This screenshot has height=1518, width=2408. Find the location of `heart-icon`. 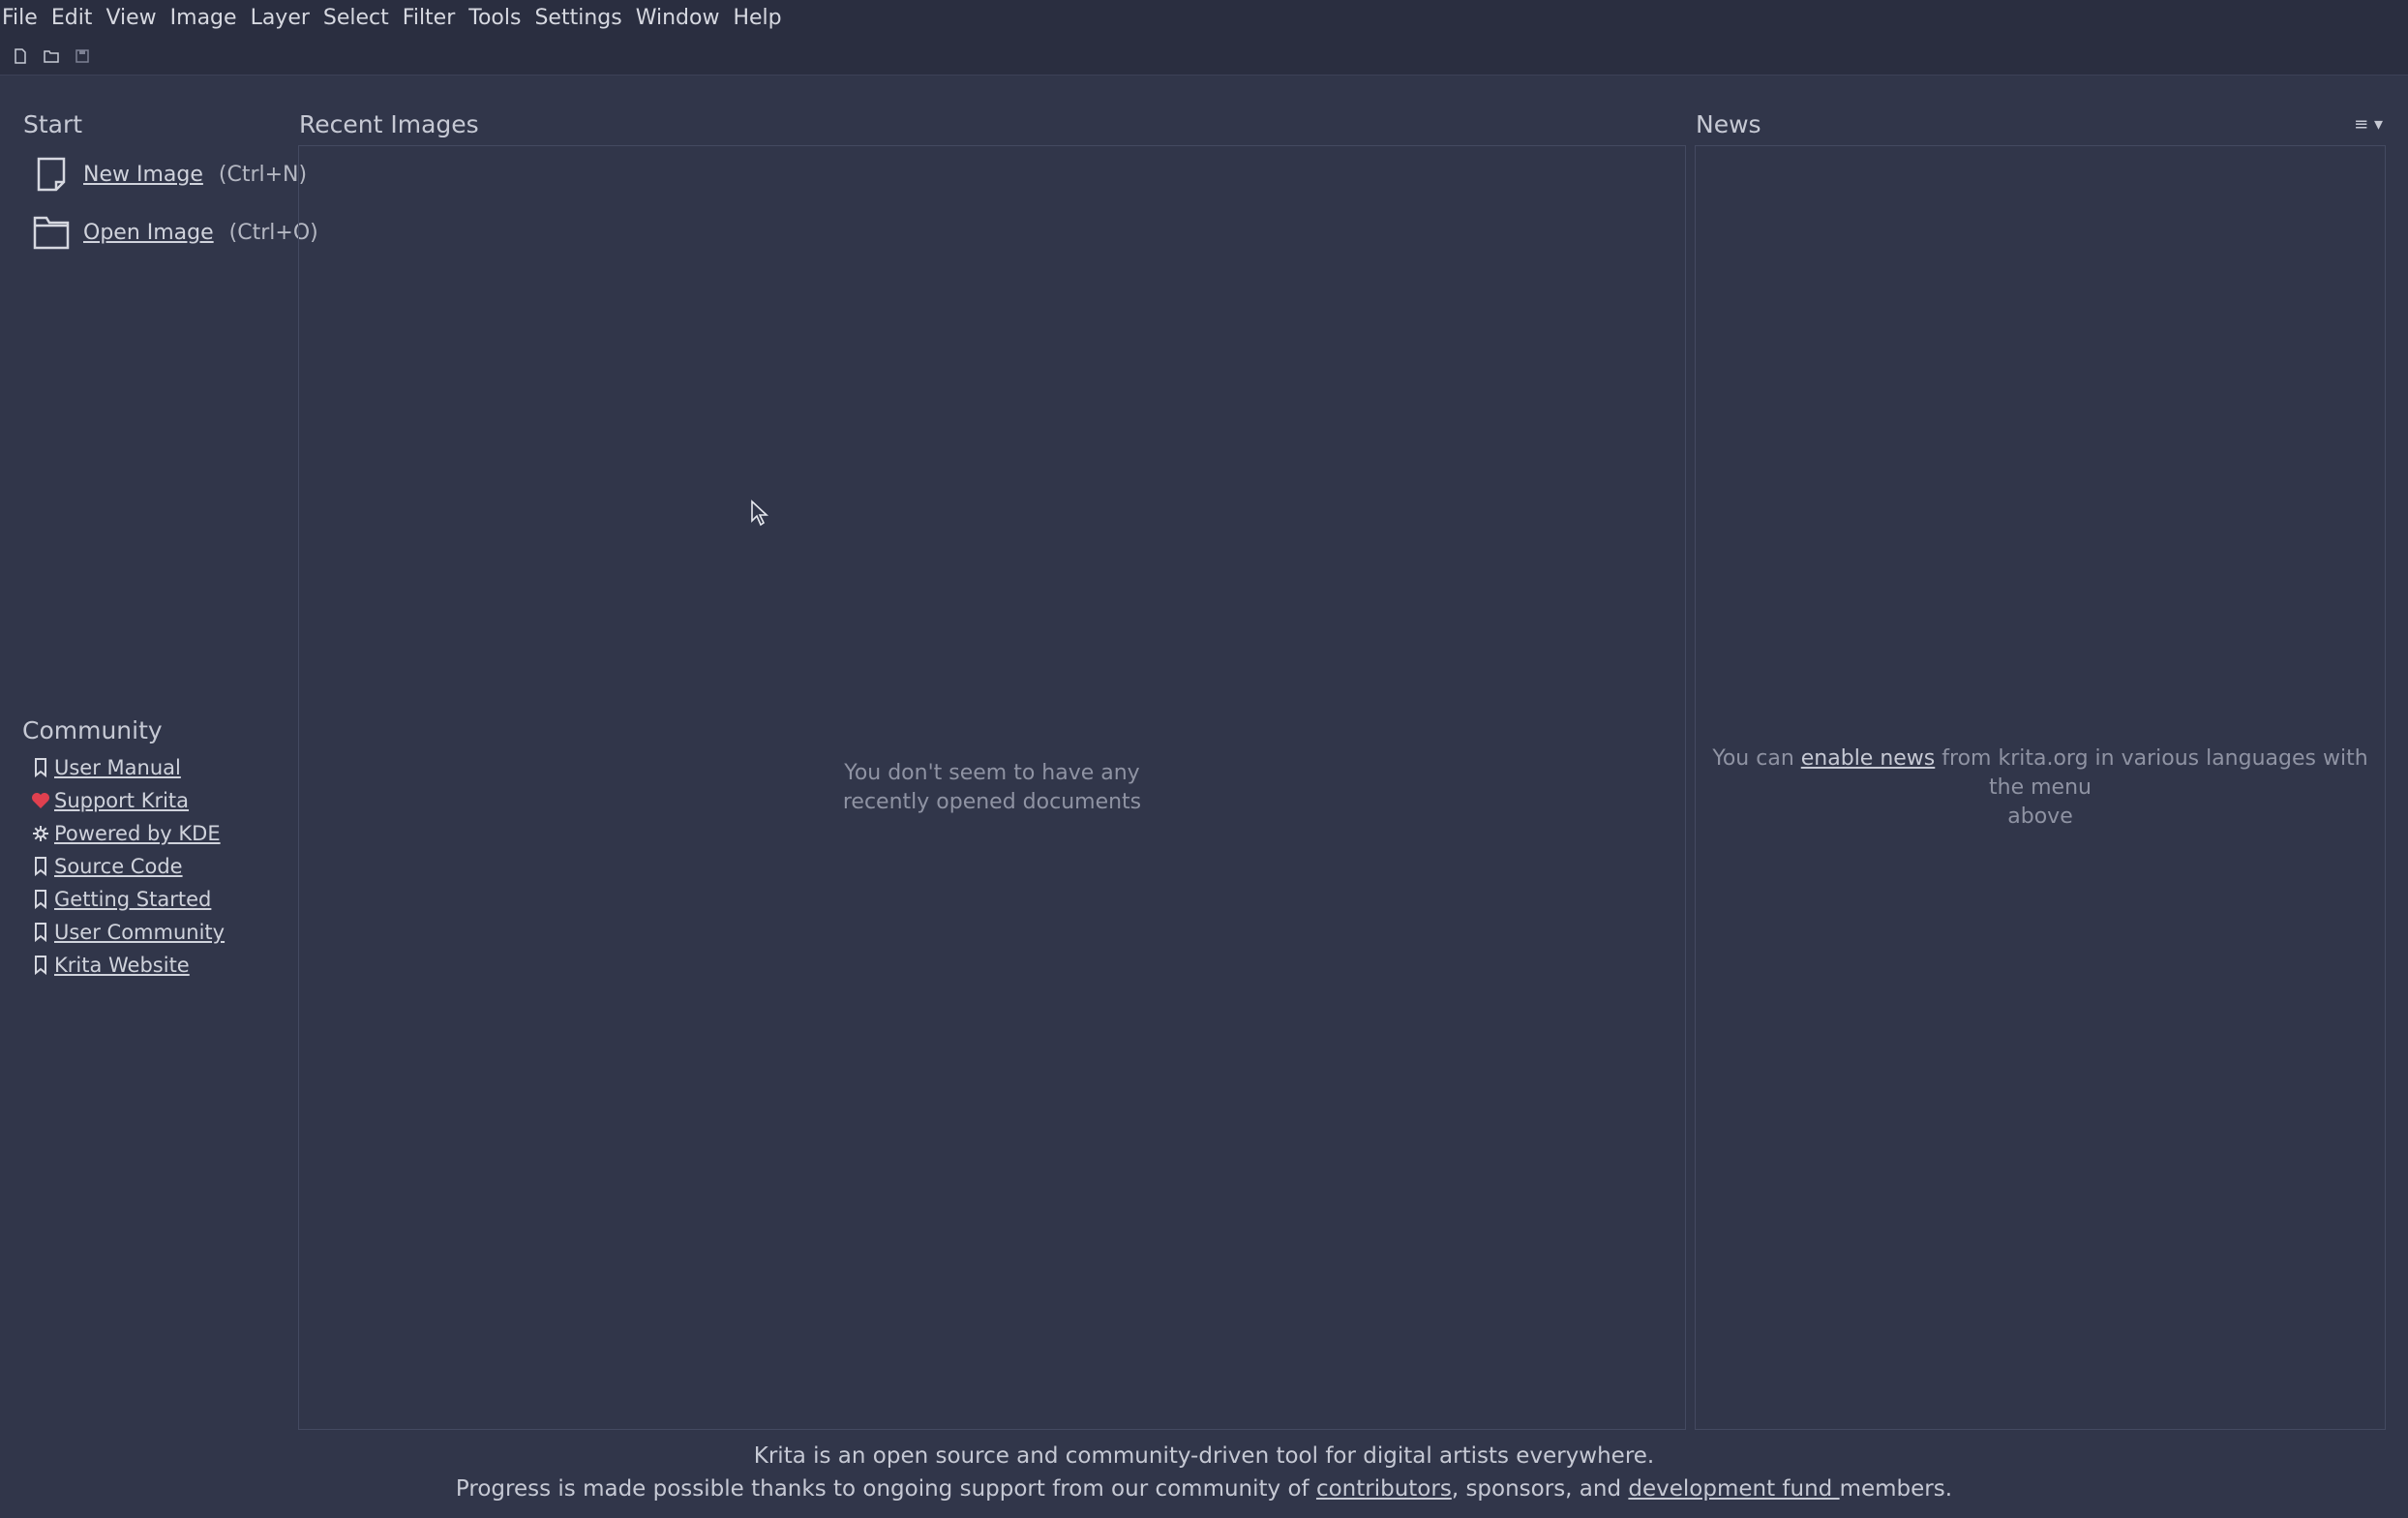

heart-icon is located at coordinates (40, 801).